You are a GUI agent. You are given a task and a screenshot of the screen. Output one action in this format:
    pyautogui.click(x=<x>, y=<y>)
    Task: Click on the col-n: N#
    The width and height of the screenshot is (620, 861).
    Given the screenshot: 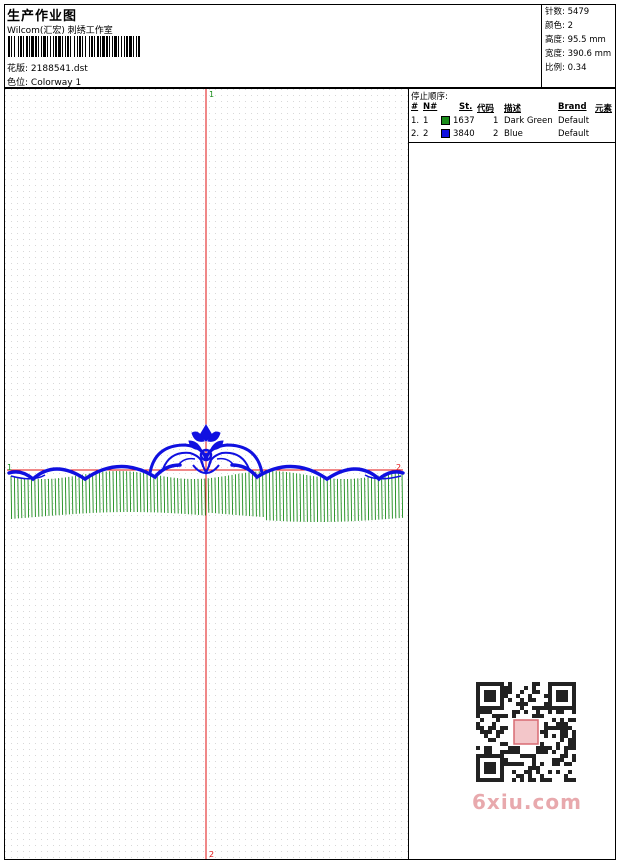 What is the action you would take?
    pyautogui.click(x=430, y=107)
    